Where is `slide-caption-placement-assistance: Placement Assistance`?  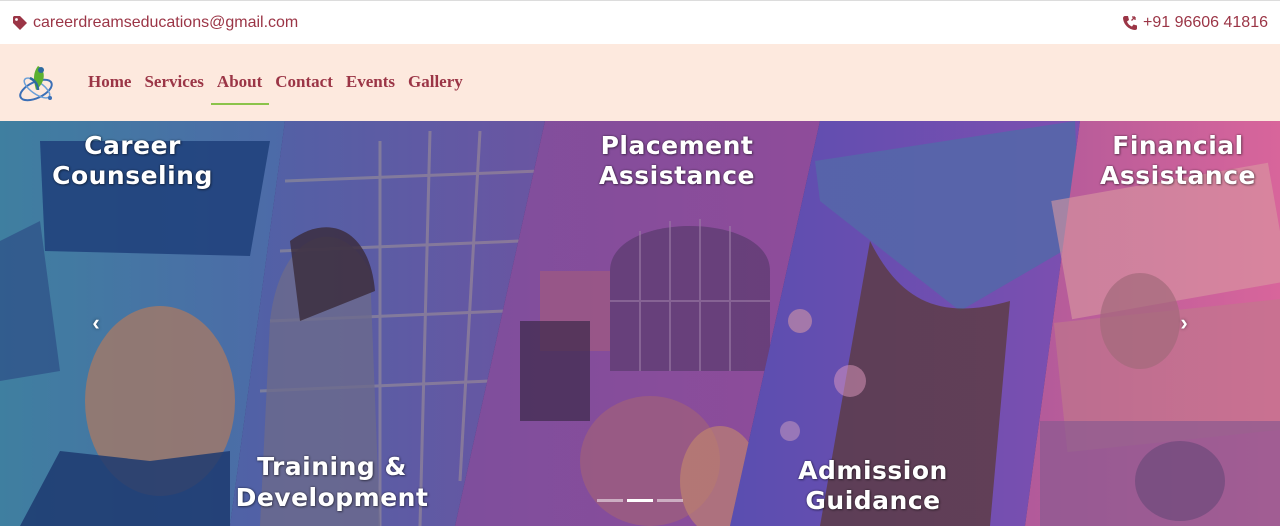 slide-caption-placement-assistance: Placement Assistance is located at coordinates (677, 161).